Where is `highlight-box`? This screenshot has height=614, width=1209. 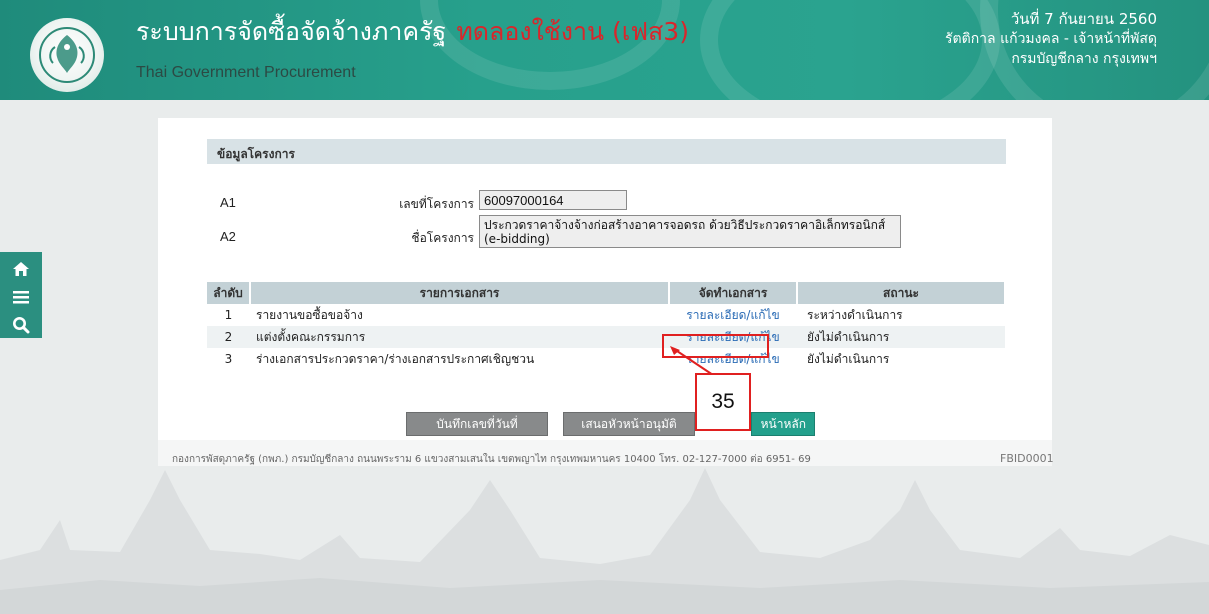 highlight-box is located at coordinates (715, 346).